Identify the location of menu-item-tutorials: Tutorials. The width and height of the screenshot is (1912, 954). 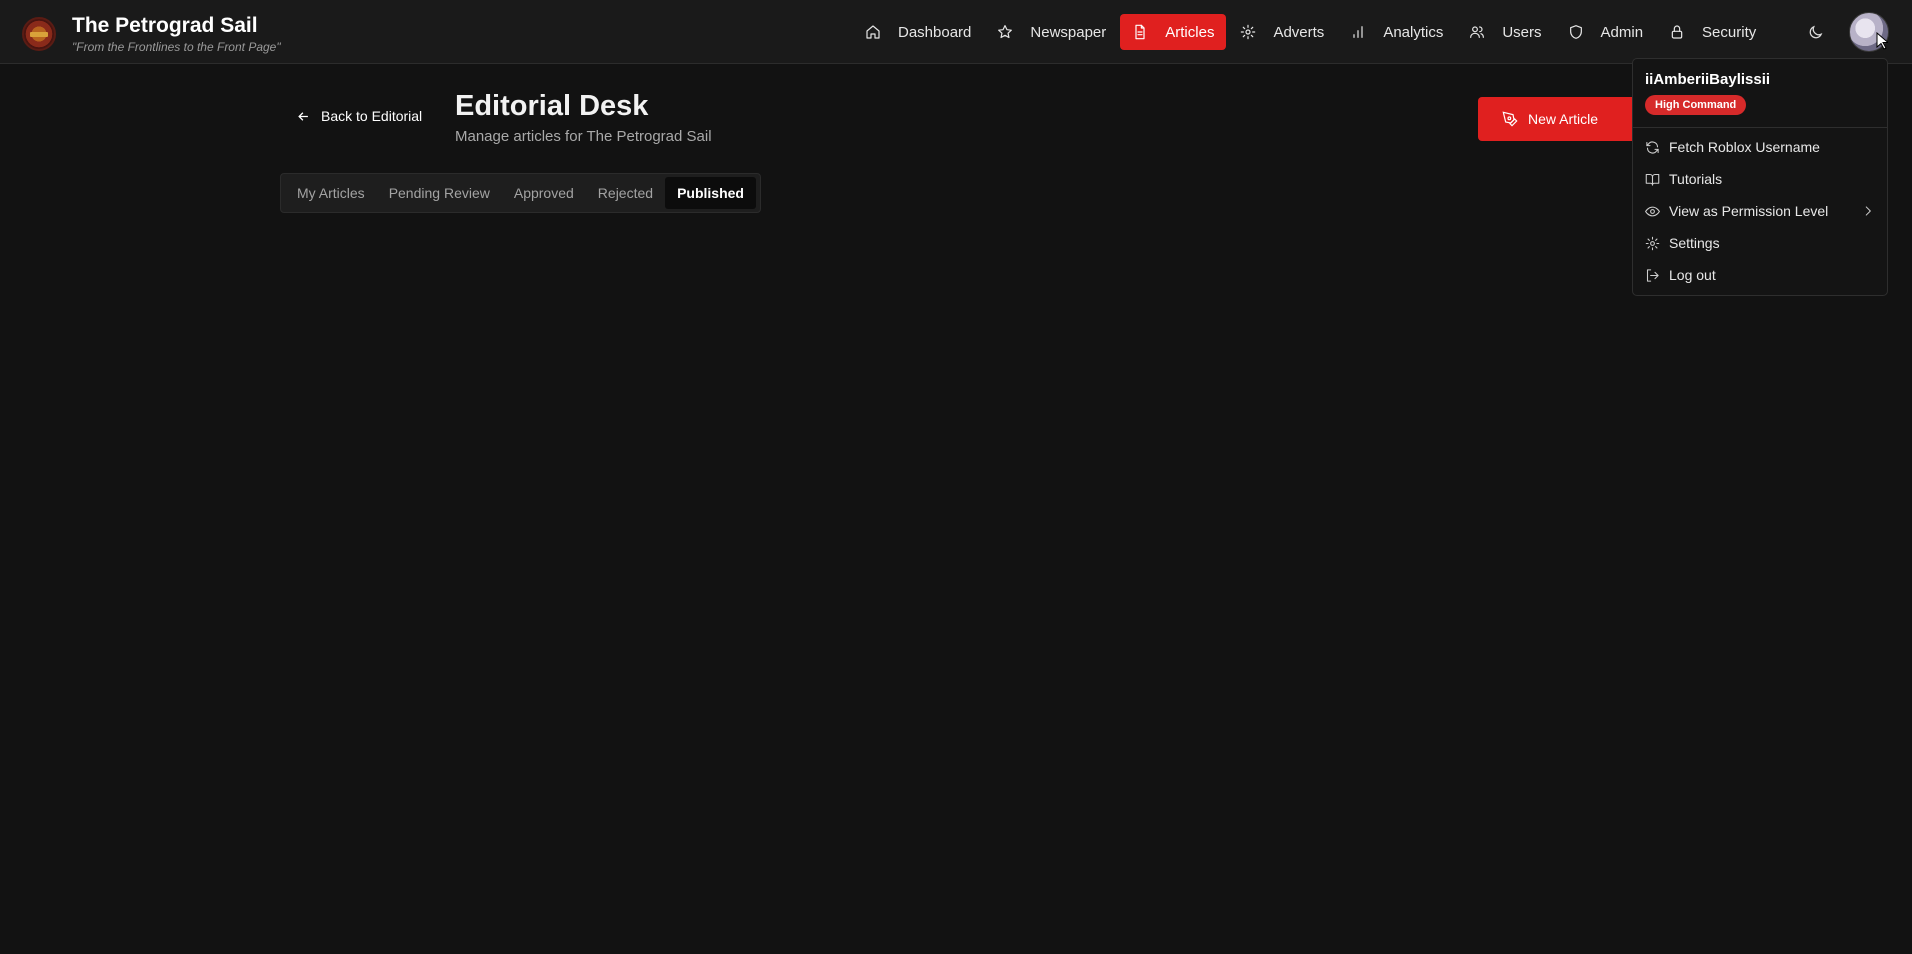
(1760, 179).